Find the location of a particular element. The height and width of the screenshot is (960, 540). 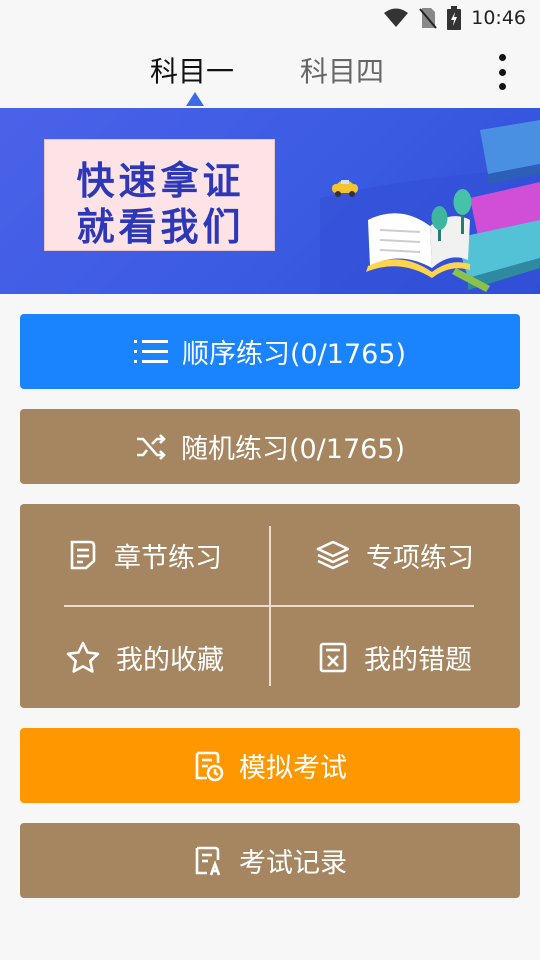

books-illustration-icon is located at coordinates (430, 207).